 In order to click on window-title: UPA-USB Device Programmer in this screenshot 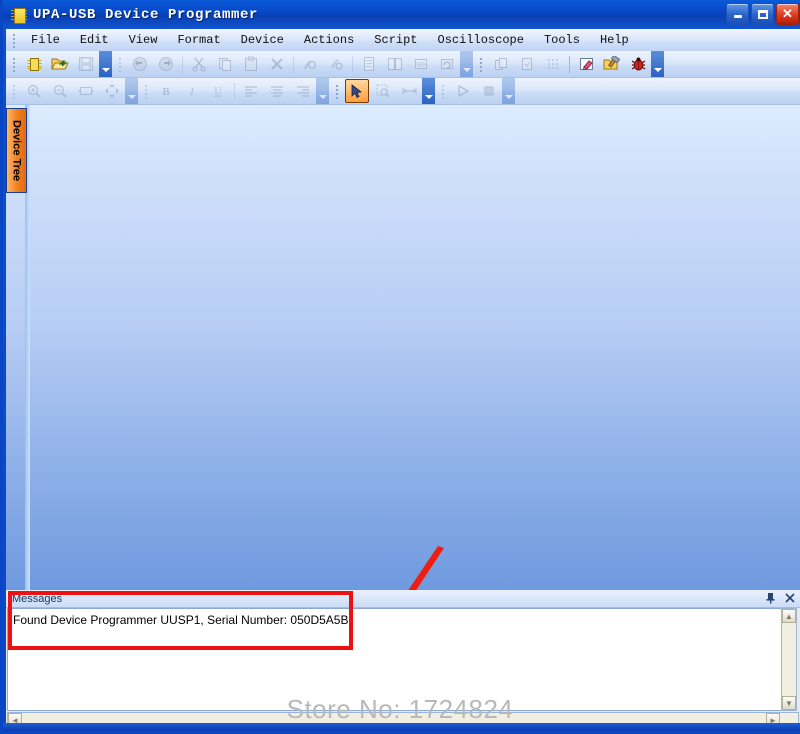, I will do `click(146, 14)`.